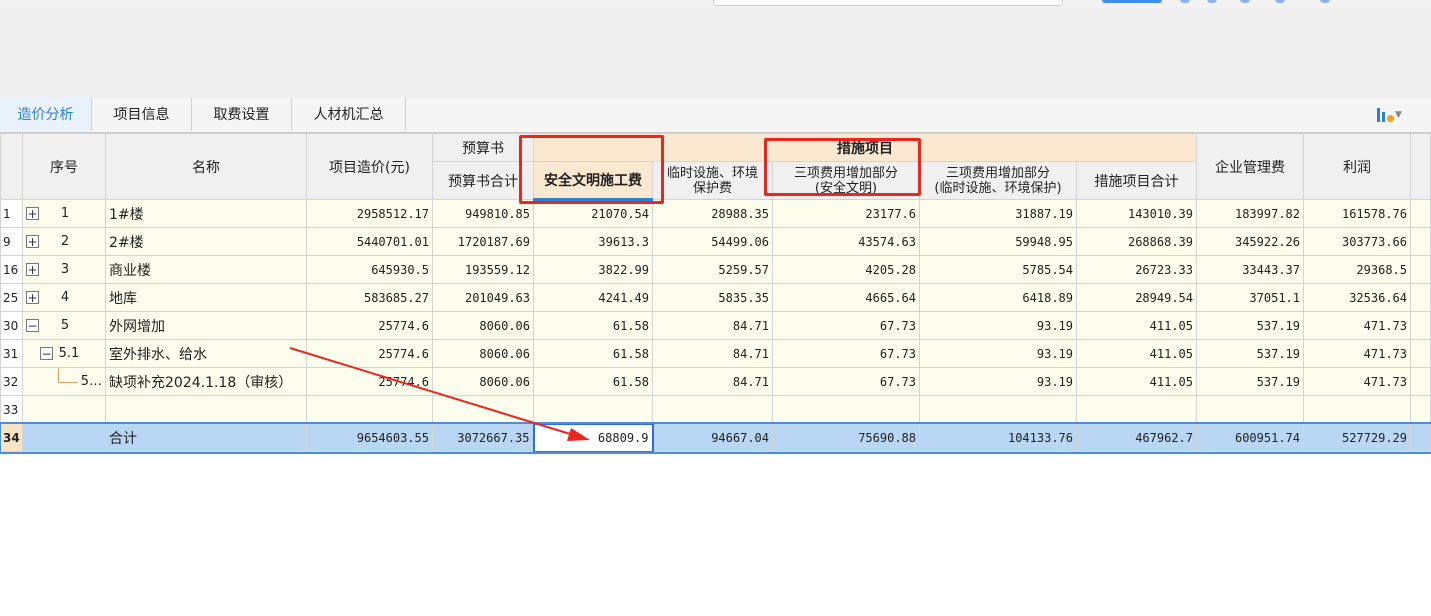 This screenshot has height=616, width=1431. Describe the element at coordinates (1136, 213) in the screenshot. I see `measures-cell: 143010.39` at that location.